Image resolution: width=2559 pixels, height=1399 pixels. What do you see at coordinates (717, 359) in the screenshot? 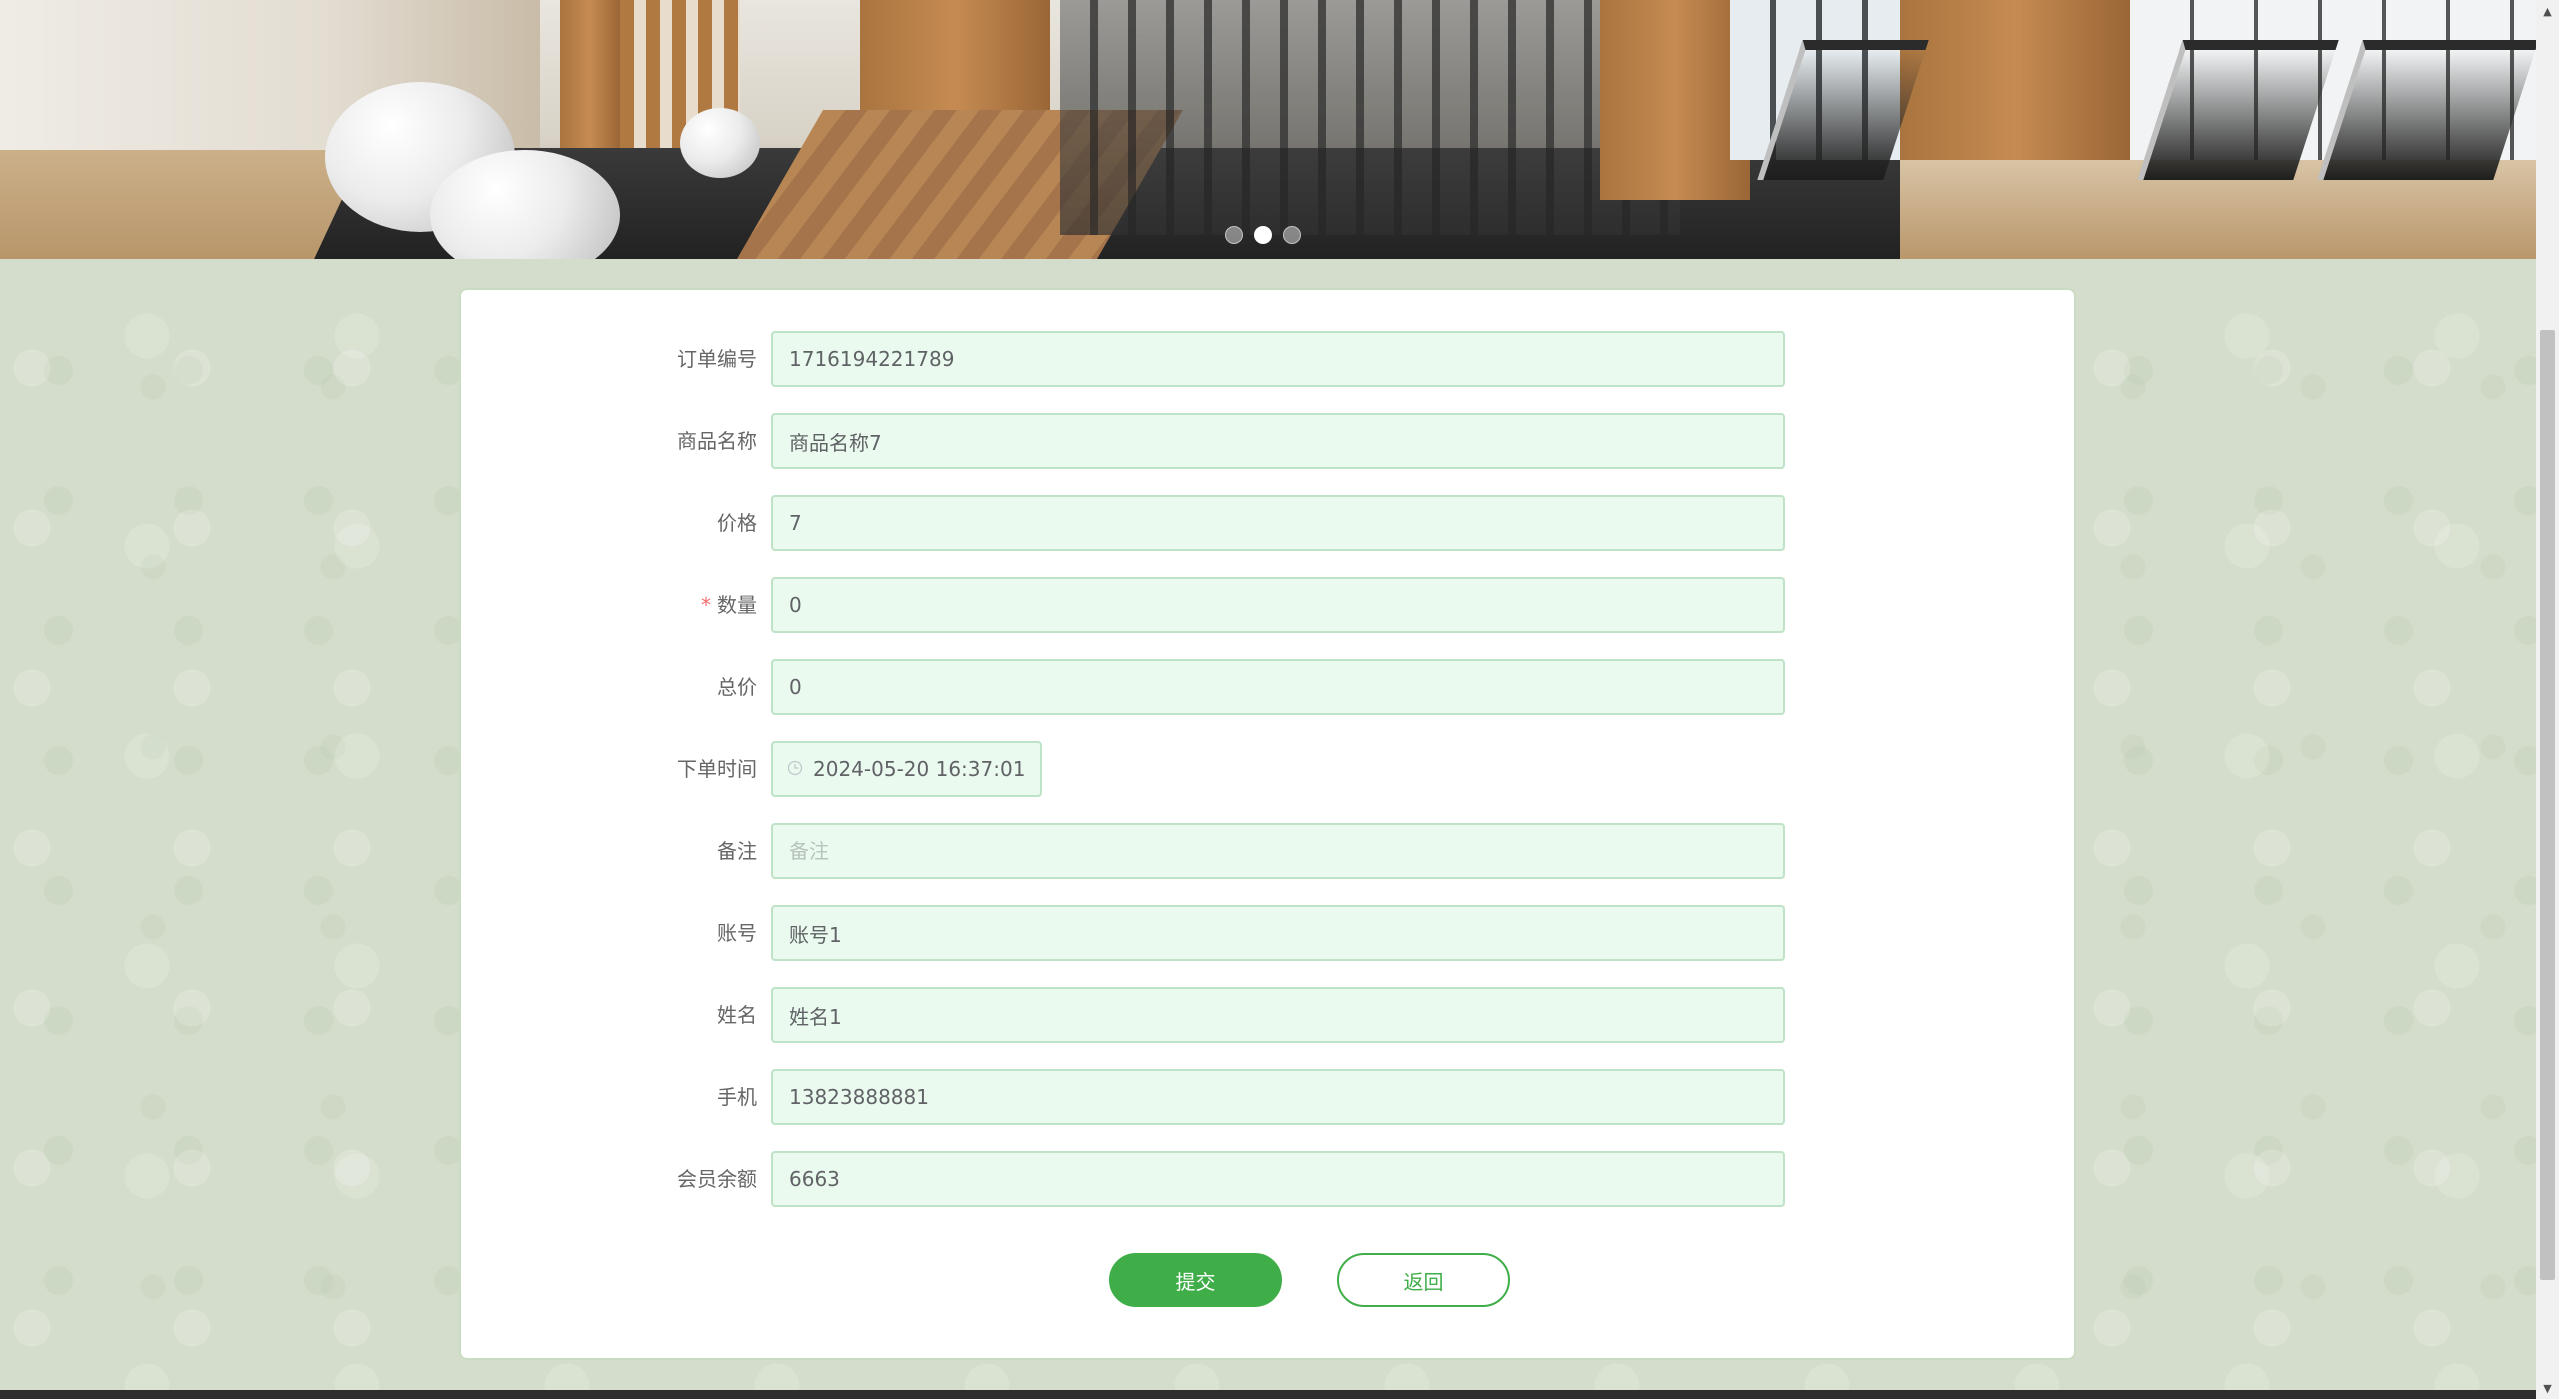
I see `order-no-label: 订单编号` at bounding box center [717, 359].